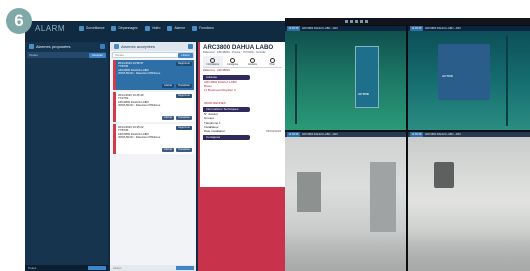 The width and height of the screenshot is (530, 271). I want to click on camera-tile-1: 11:09:38 ARC3800 DAHUA LABO - ARC ACTIVE, so click(345, 78).